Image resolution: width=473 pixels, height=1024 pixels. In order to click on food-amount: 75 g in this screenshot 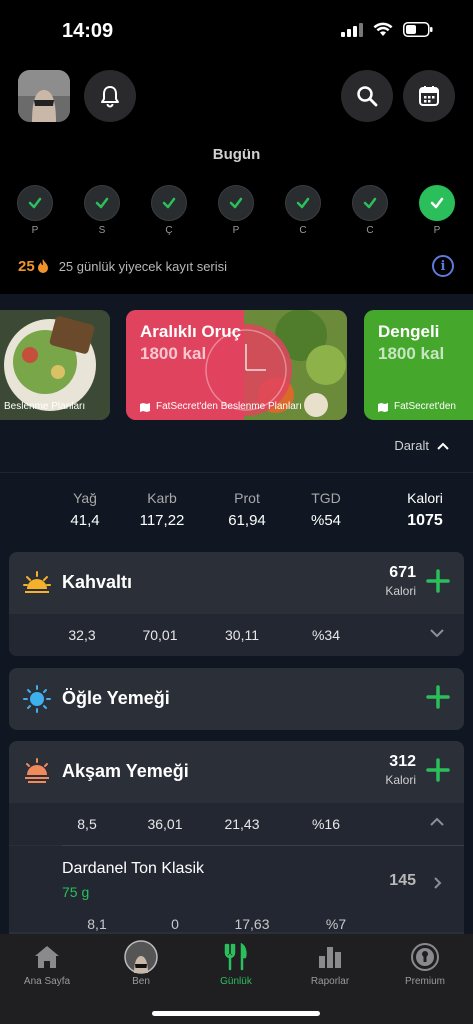, I will do `click(76, 892)`.